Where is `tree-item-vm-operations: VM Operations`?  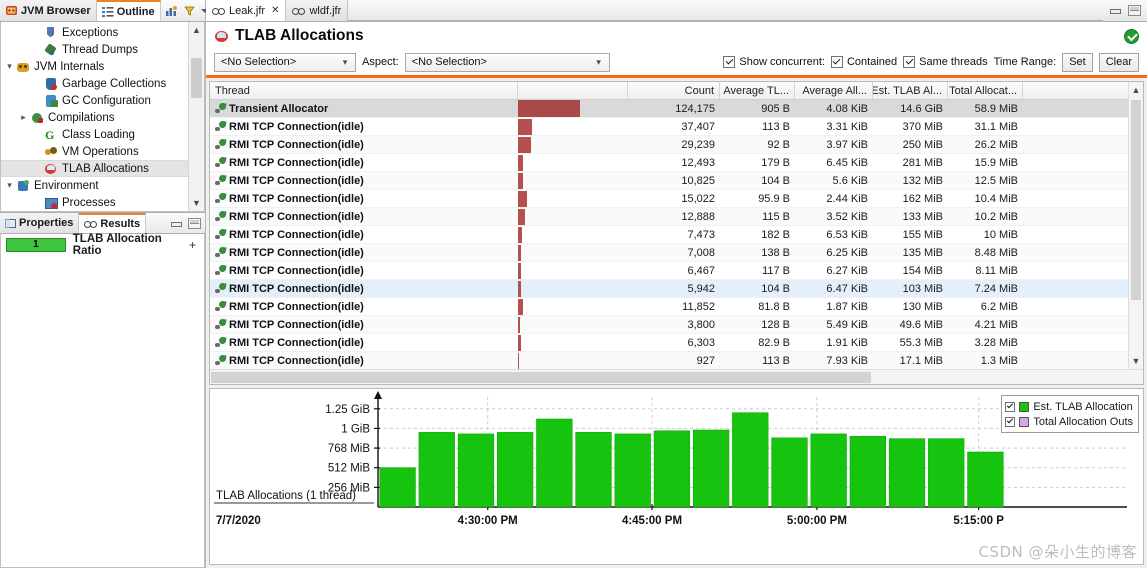 tree-item-vm-operations: VM Operations is located at coordinates (94, 151).